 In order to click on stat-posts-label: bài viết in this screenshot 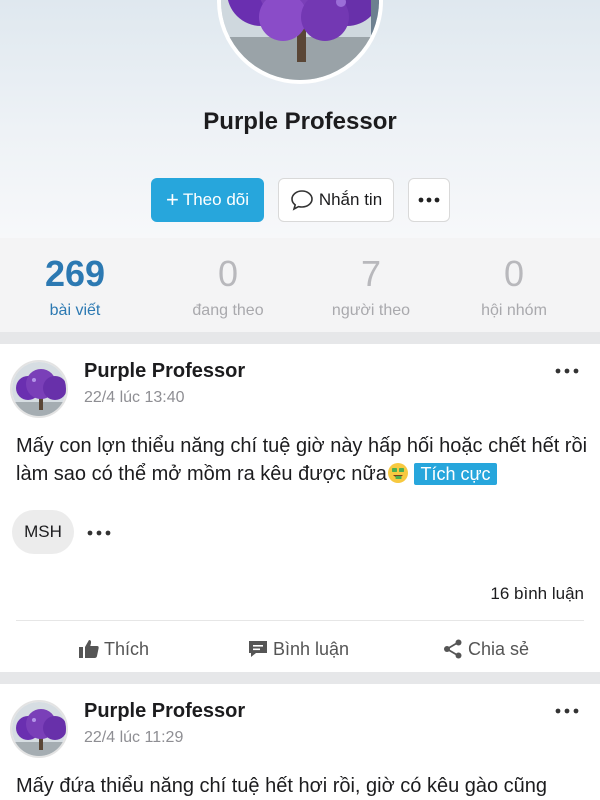, I will do `click(75, 310)`.